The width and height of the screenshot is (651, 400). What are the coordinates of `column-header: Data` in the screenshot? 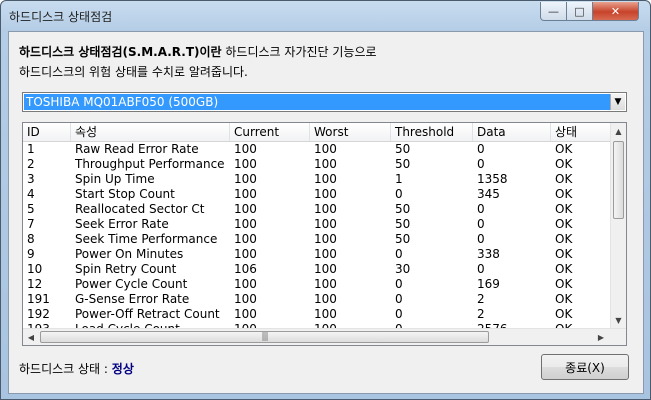 It's located at (512, 132).